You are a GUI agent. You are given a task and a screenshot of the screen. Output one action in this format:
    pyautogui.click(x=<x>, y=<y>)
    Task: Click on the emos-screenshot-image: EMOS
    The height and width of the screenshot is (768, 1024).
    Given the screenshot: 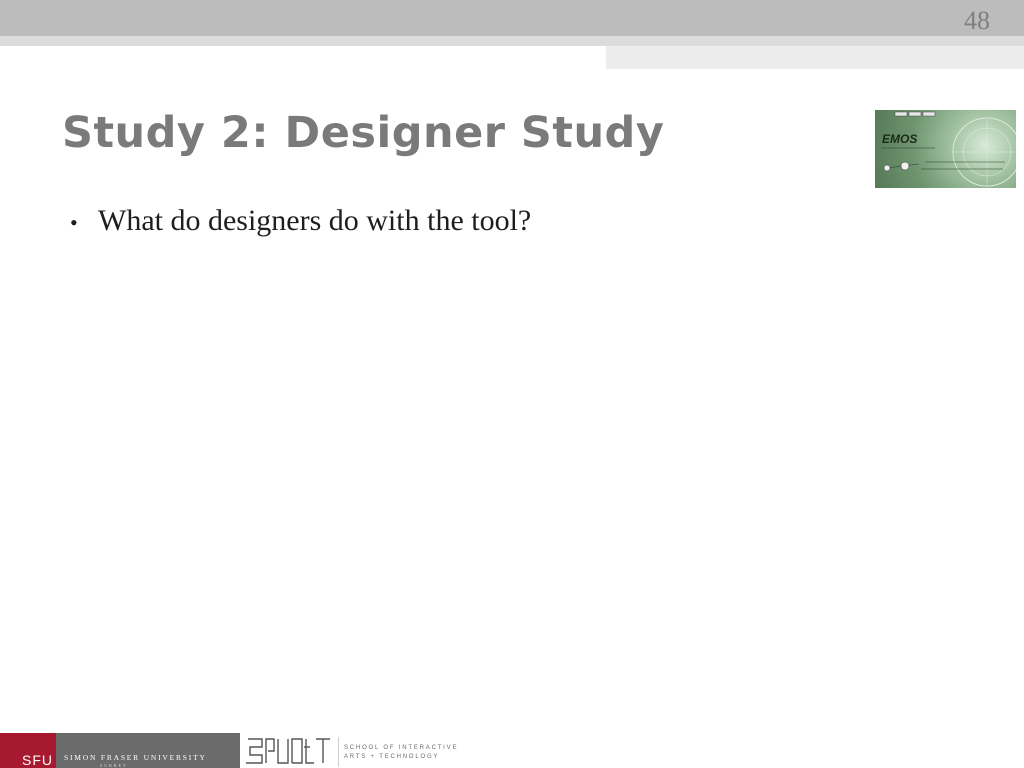 What is the action you would take?
    pyautogui.click(x=945, y=149)
    